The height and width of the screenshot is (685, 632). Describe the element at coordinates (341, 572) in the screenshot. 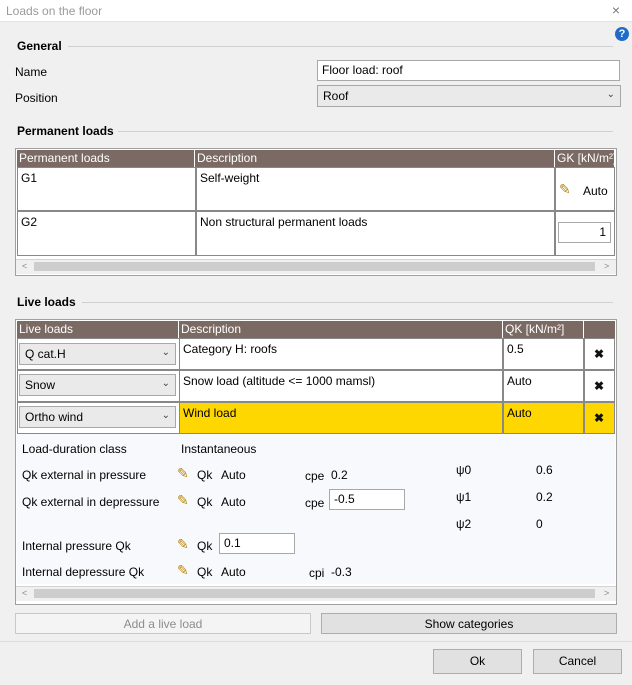

I see `cpi-value: -0.3` at that location.